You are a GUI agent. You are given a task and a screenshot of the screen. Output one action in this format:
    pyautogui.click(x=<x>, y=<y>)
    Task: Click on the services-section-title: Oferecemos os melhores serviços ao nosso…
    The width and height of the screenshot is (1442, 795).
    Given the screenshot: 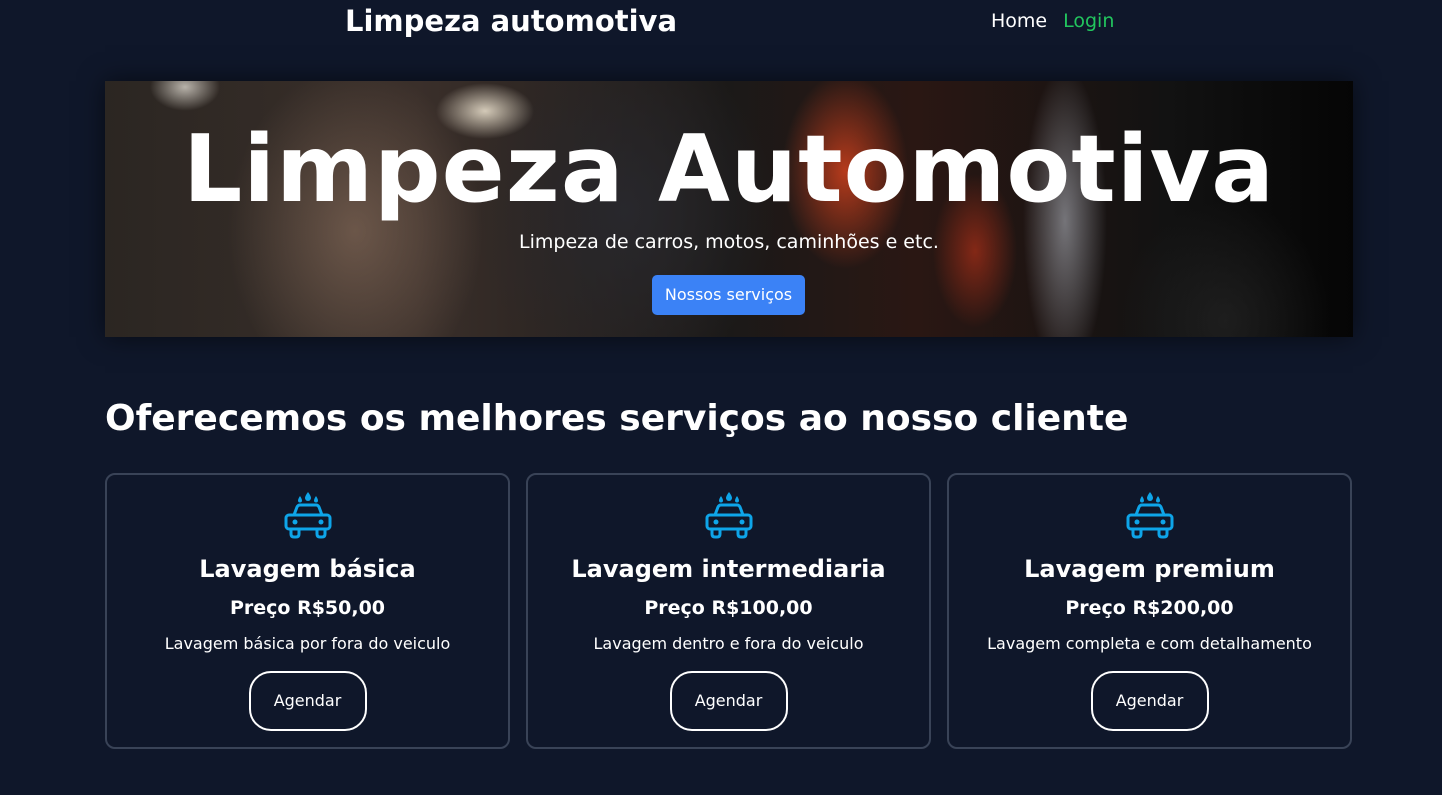 What is the action you would take?
    pyautogui.click(x=617, y=418)
    